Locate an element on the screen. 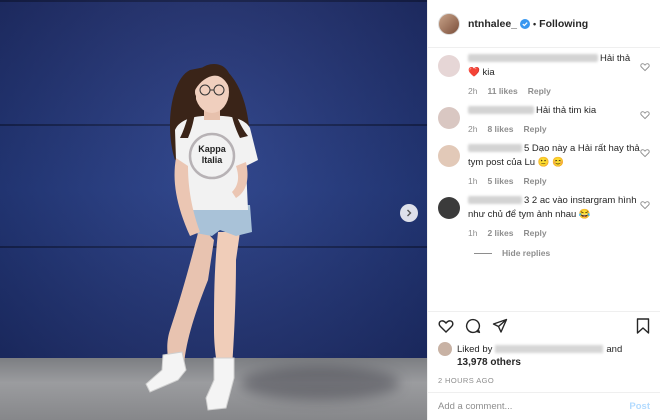 The height and width of the screenshot is (420, 660). post-time-ago: 2 HOURS AGO is located at coordinates (544, 380).